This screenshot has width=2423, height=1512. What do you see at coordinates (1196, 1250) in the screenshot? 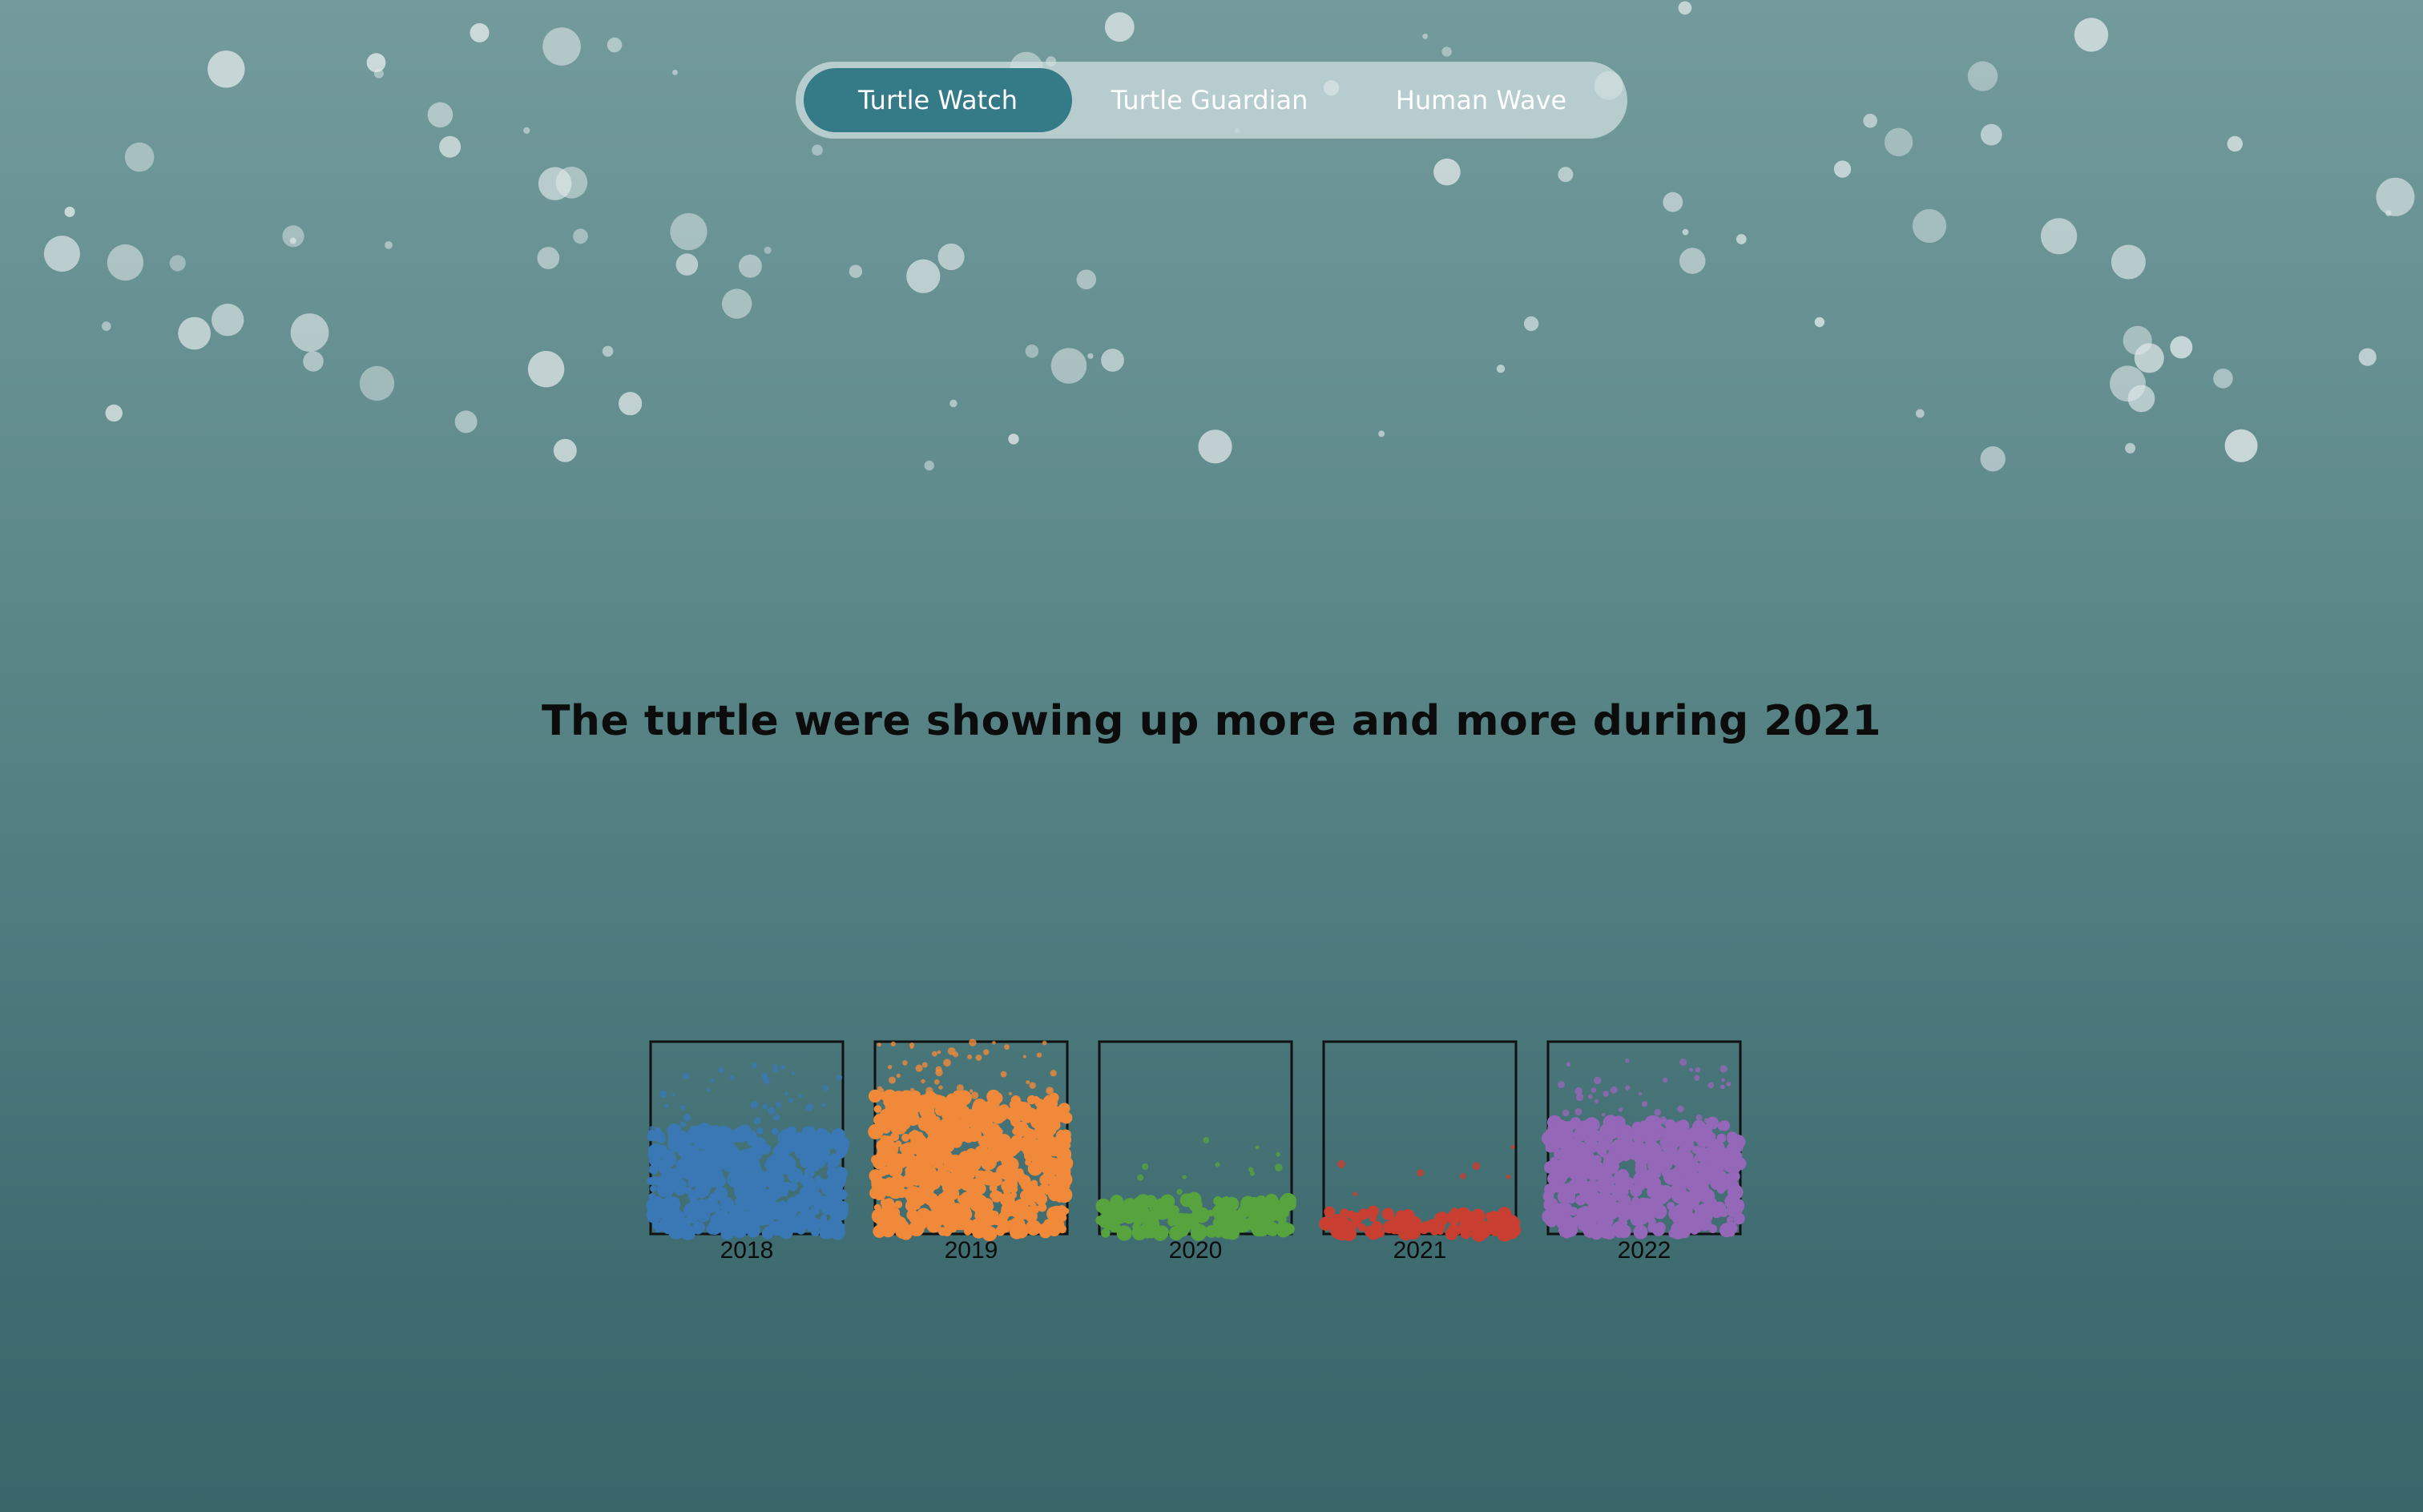
I see `year-label: 2020` at bounding box center [1196, 1250].